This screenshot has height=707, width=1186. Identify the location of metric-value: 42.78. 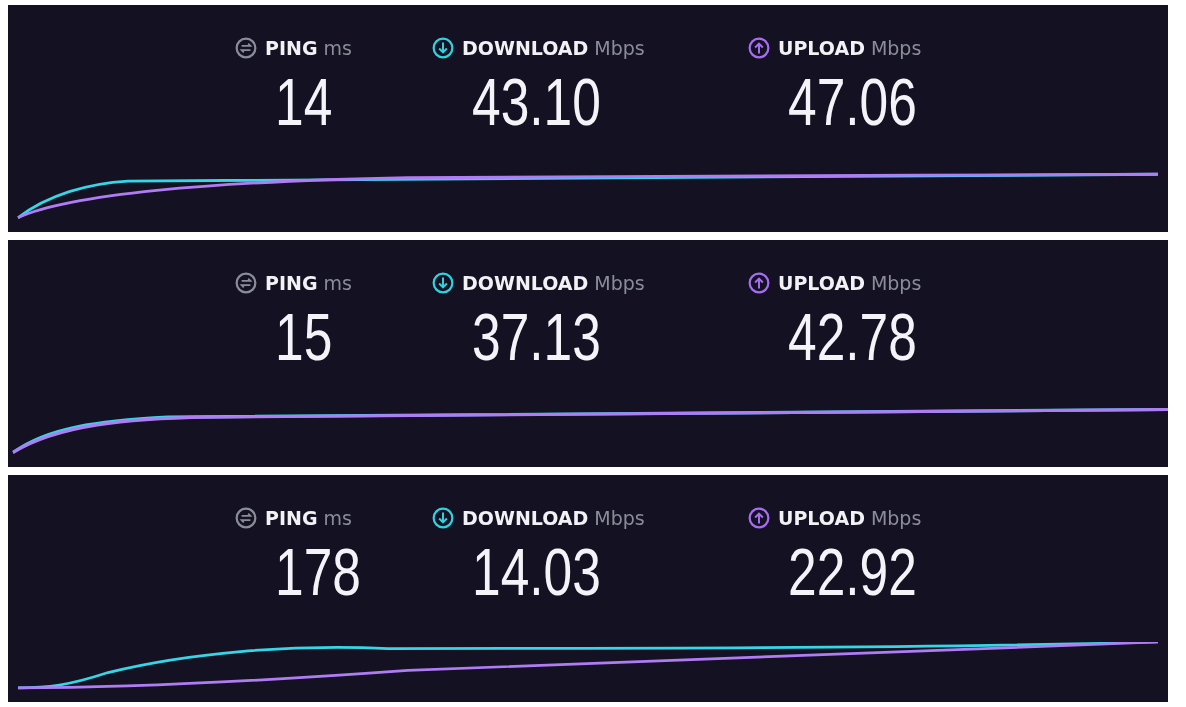
(853, 337).